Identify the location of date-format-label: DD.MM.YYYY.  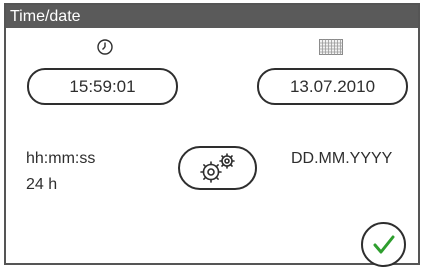
(342, 158).